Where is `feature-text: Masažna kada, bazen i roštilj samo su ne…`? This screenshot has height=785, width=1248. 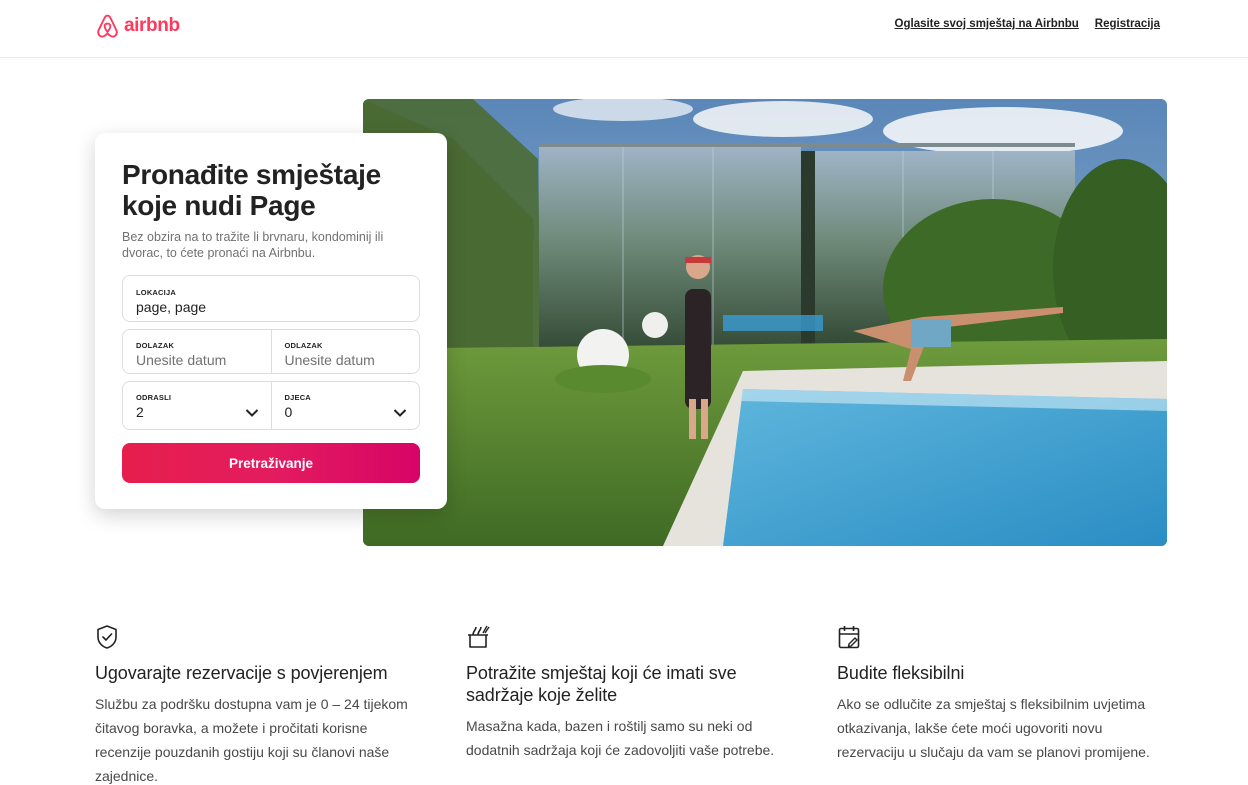 feature-text: Masažna kada, bazen i roštilj samo su ne… is located at coordinates (620, 738).